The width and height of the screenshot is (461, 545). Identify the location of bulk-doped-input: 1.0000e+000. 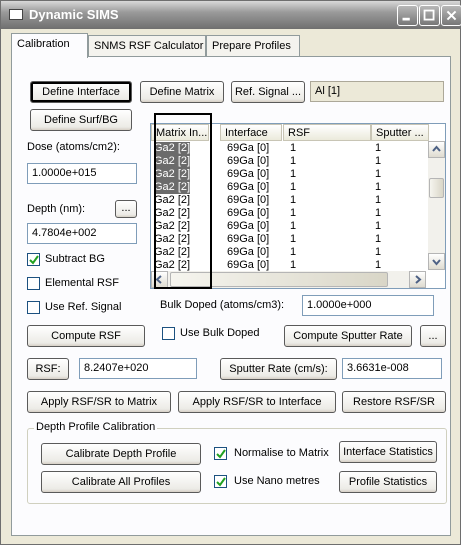
(368, 305).